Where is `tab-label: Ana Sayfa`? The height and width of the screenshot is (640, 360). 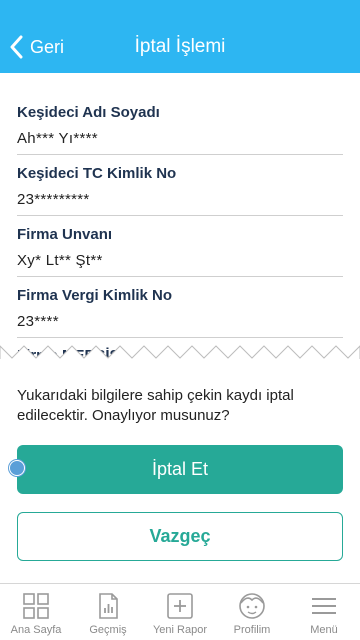
tab-label: Ana Sayfa is located at coordinates (36, 630).